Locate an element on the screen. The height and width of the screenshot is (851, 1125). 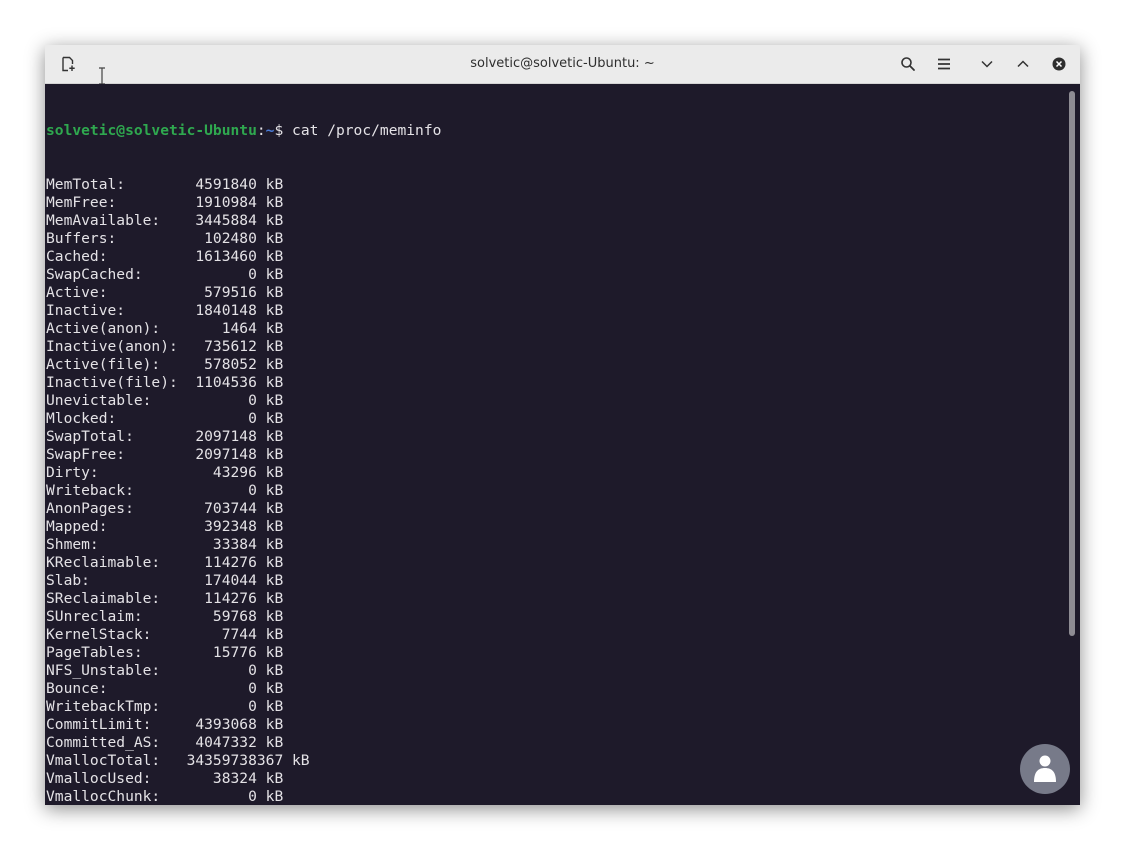
meminfo-line: VmallocUsed: 38324 kB is located at coordinates (165, 778).